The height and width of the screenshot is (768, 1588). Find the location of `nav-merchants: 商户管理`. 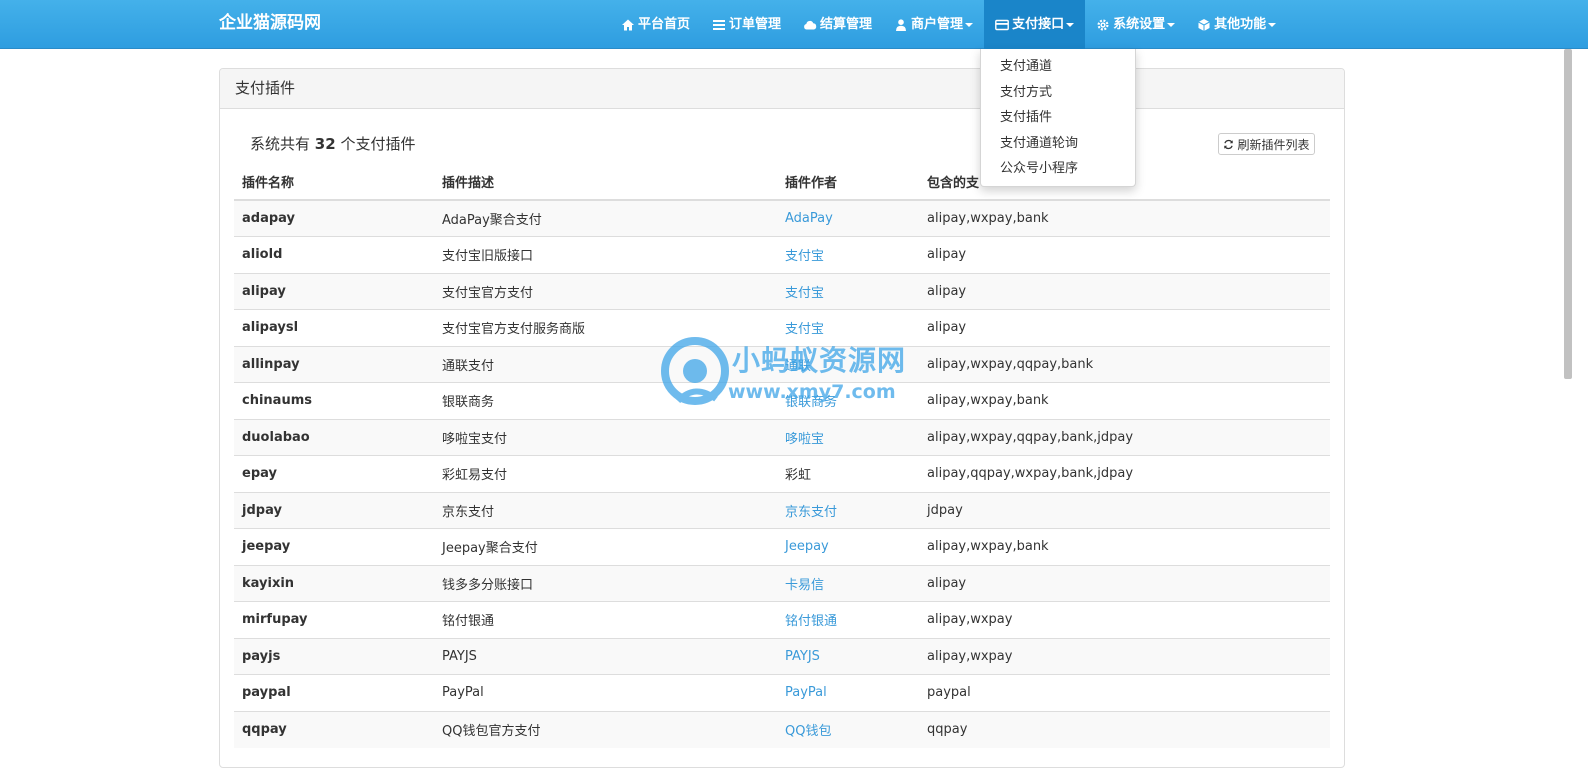

nav-merchants: 商户管理 is located at coordinates (933, 24).